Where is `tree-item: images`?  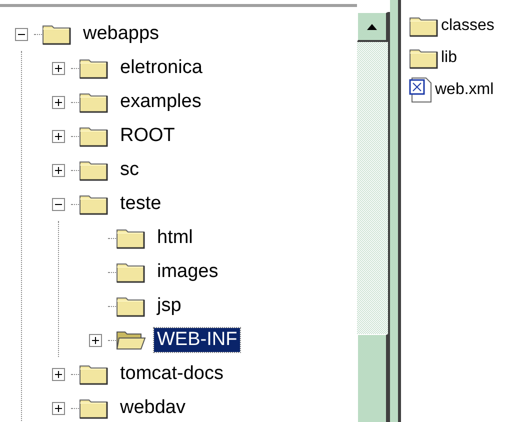
tree-item: images is located at coordinates (188, 272).